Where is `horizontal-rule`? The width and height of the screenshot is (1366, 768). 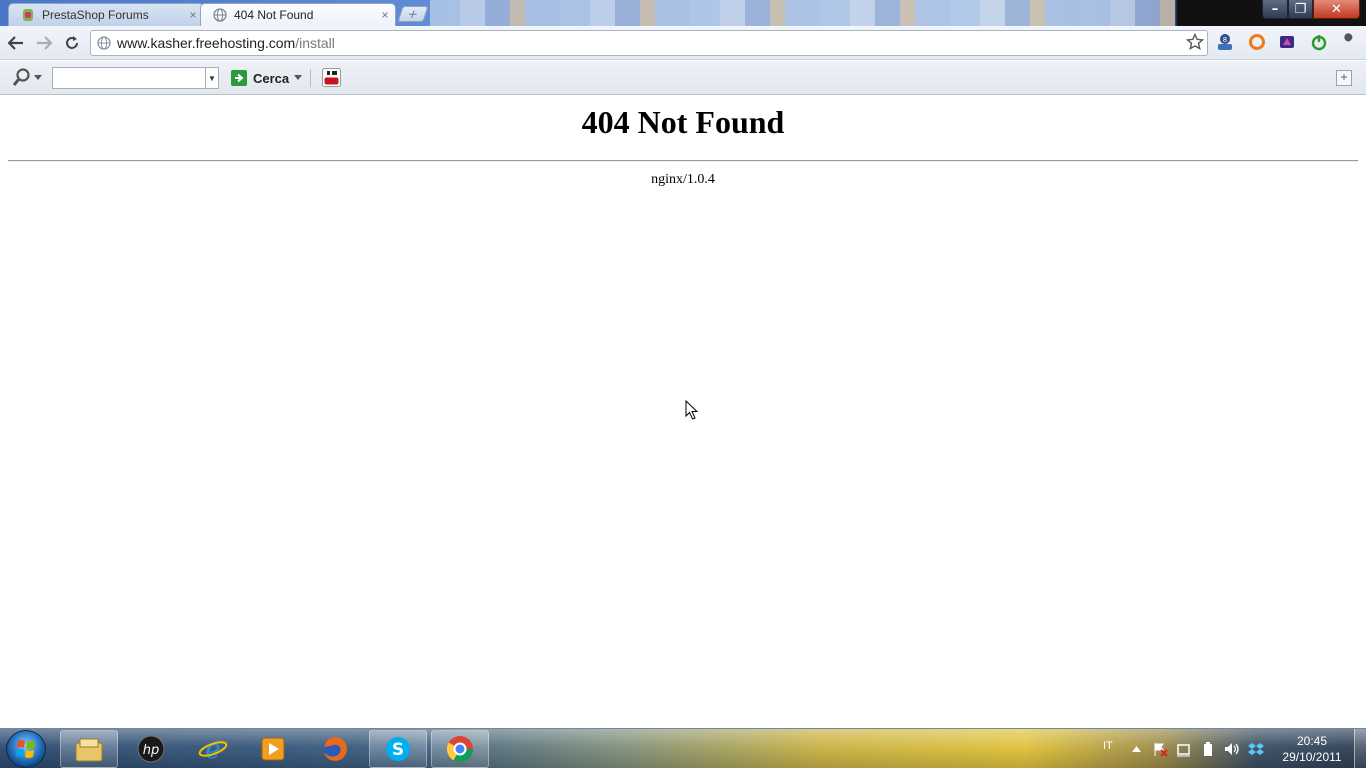 horizontal-rule is located at coordinates (683, 161).